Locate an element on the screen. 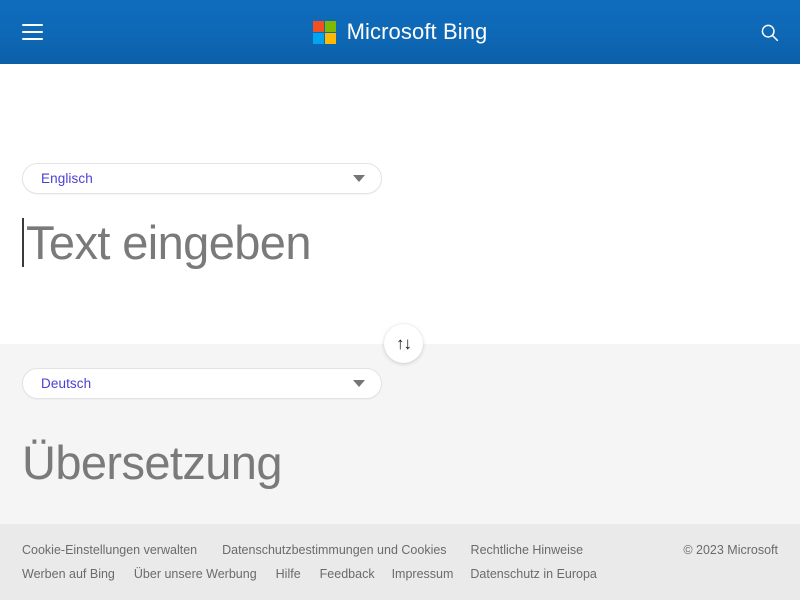 The height and width of the screenshot is (600, 800). app-header: Microsoft Bing is located at coordinates (400, 32).